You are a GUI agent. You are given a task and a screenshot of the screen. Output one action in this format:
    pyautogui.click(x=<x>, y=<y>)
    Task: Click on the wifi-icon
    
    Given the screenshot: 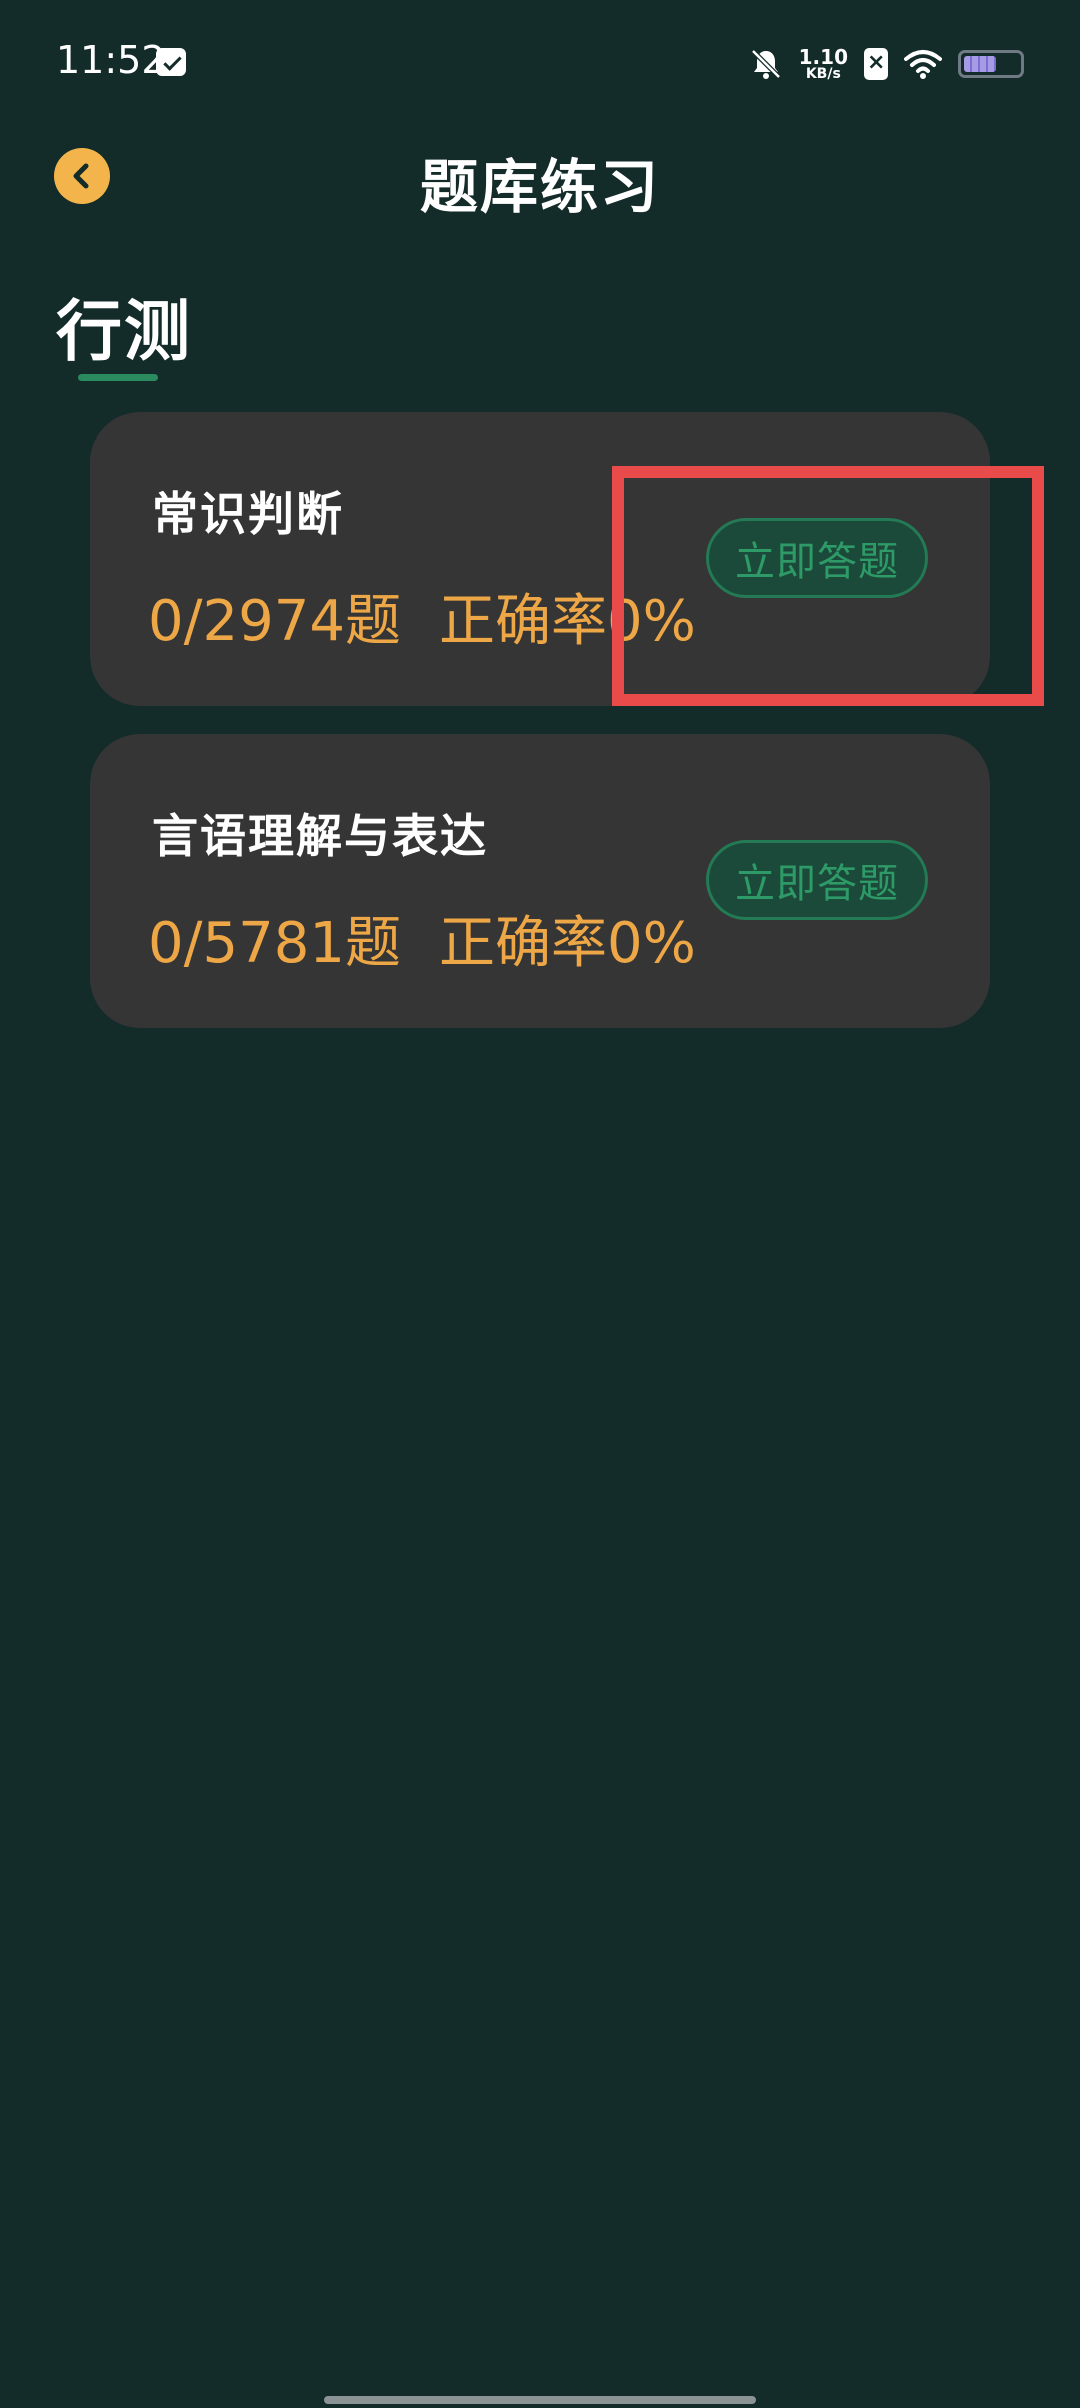 What is the action you would take?
    pyautogui.click(x=923, y=64)
    